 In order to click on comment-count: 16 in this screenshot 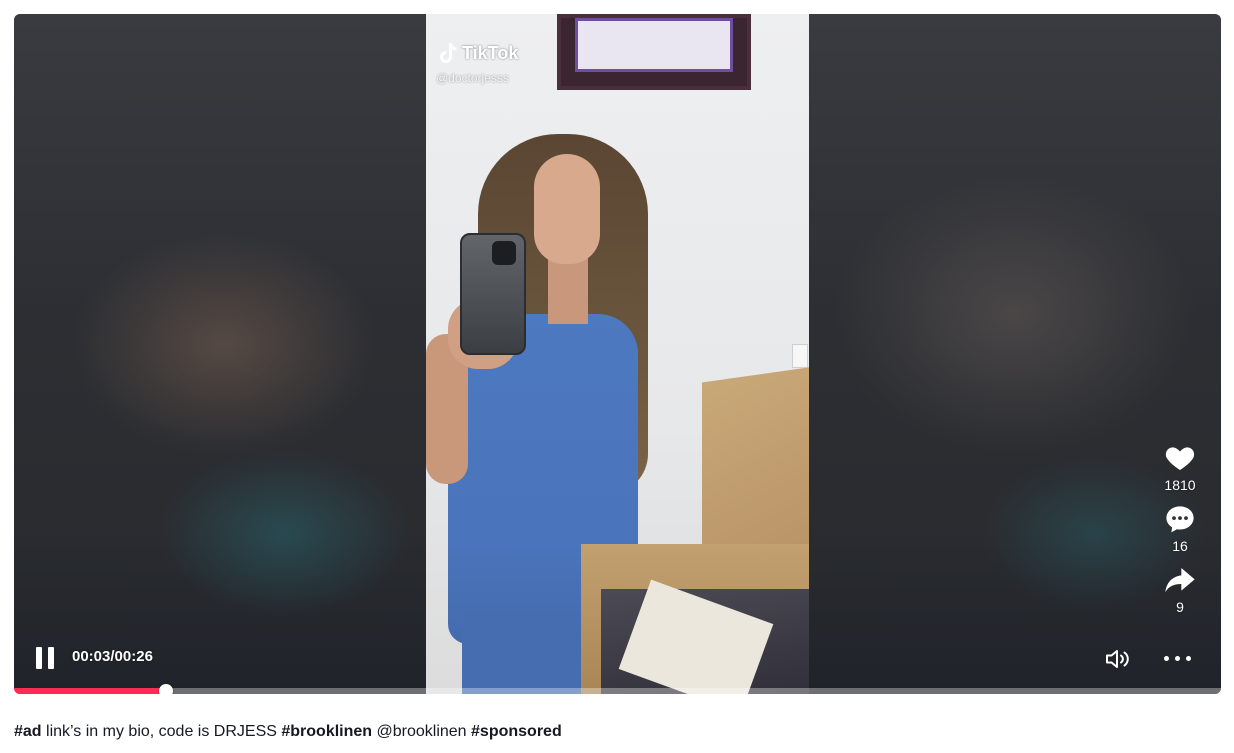, I will do `click(1180, 546)`.